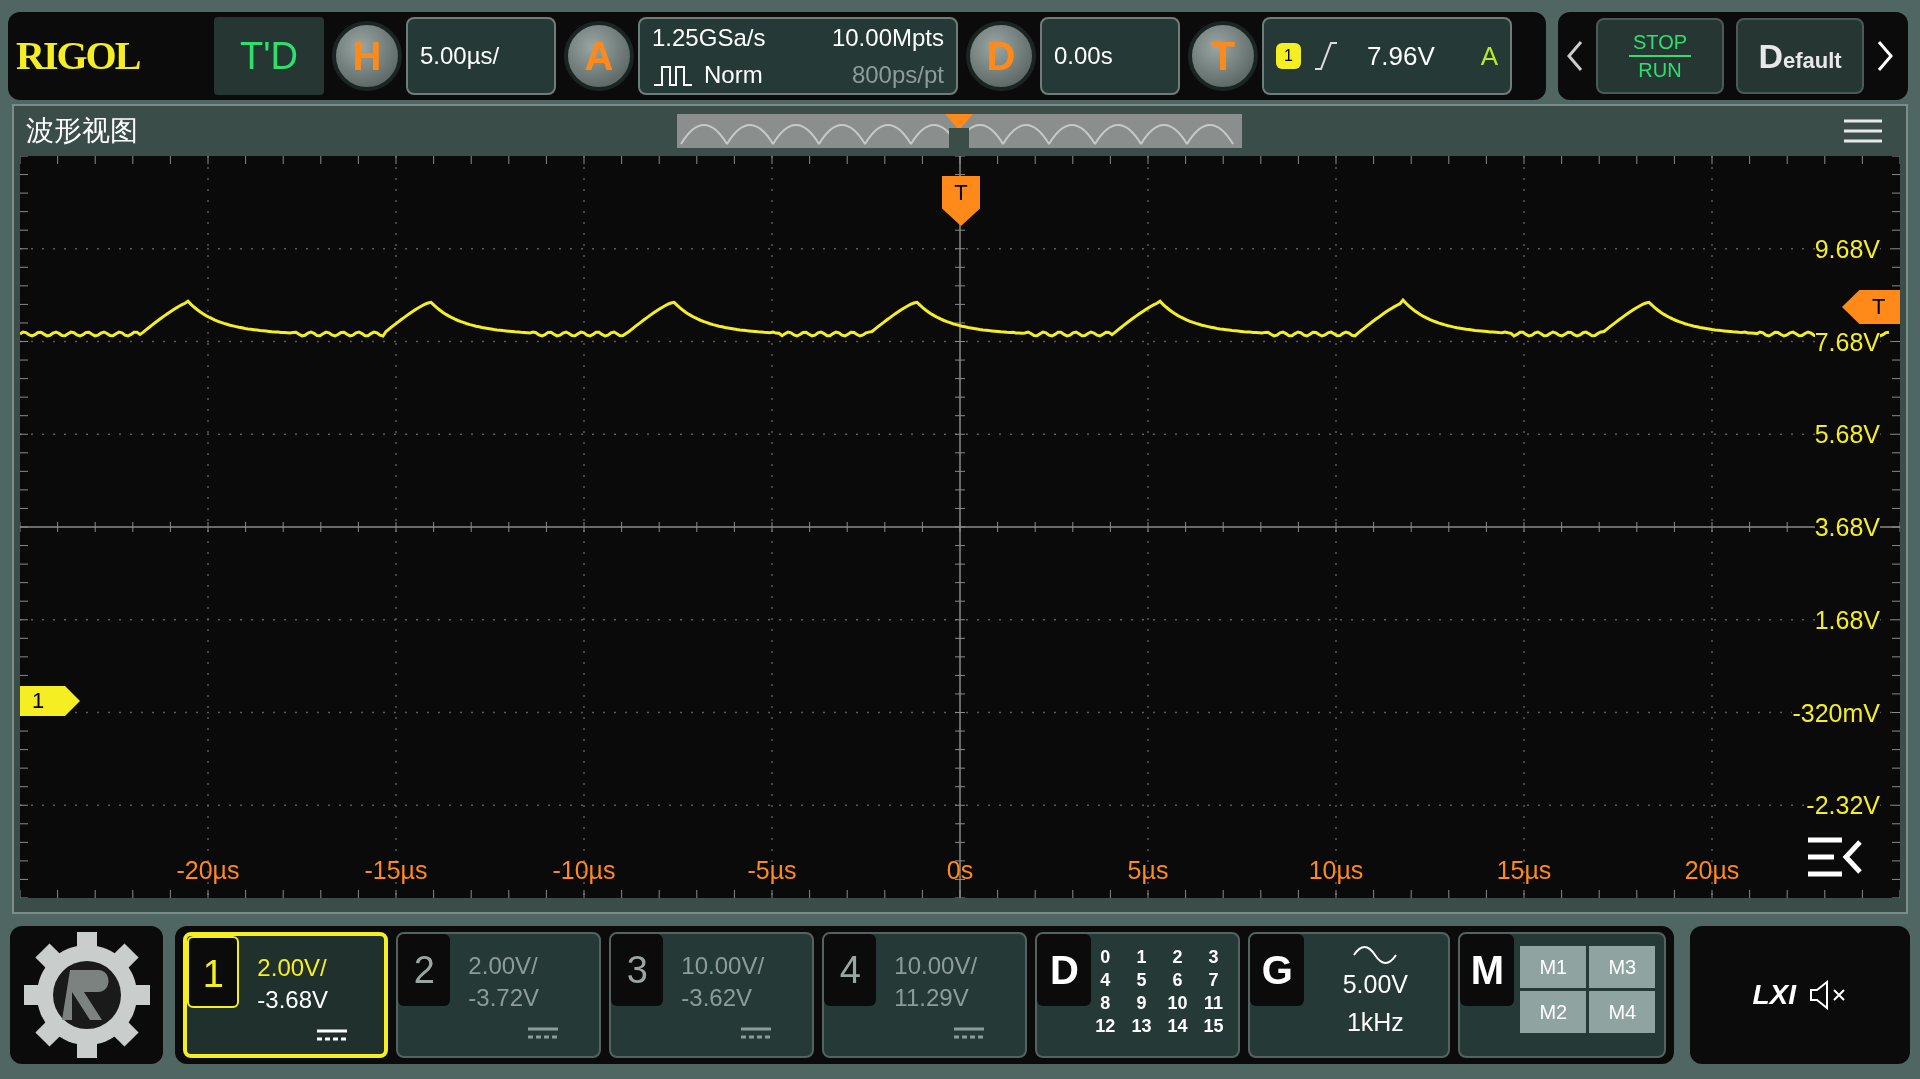 The image size is (1920, 1079). What do you see at coordinates (1375, 955) in the screenshot?
I see `sine-wave-icon` at bounding box center [1375, 955].